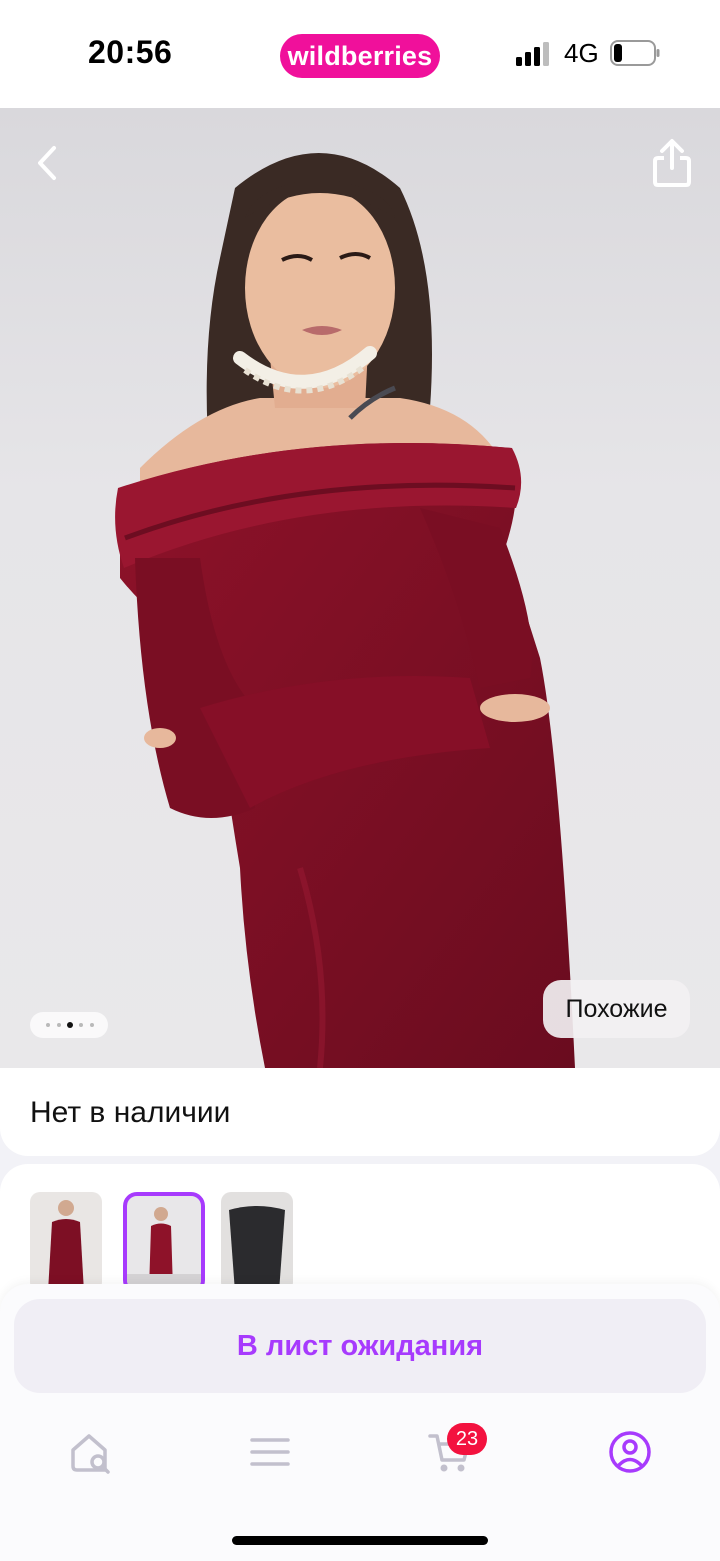  Describe the element at coordinates (130, 52) in the screenshot. I see `status-time: 20:56` at that location.